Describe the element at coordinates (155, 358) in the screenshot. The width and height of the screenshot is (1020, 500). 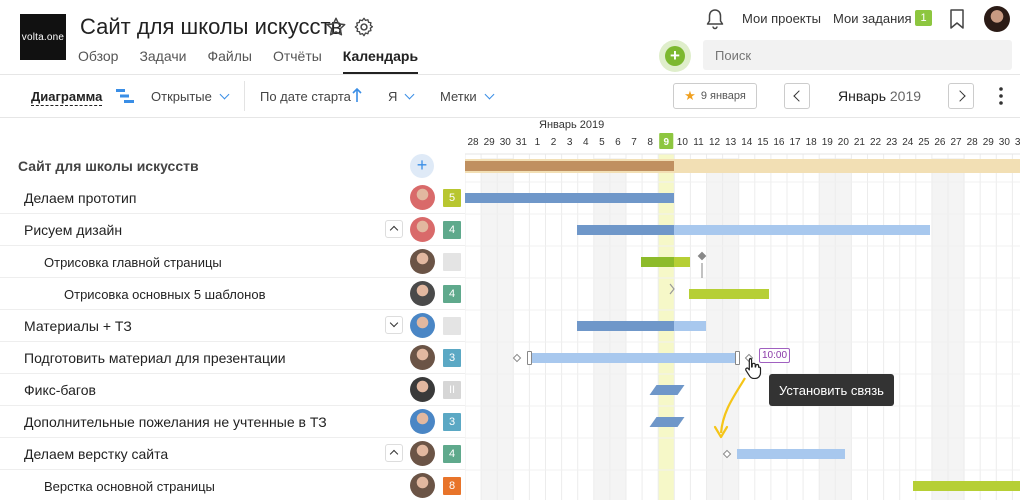
I see `task-name: Подготовить материал для презентации` at that location.